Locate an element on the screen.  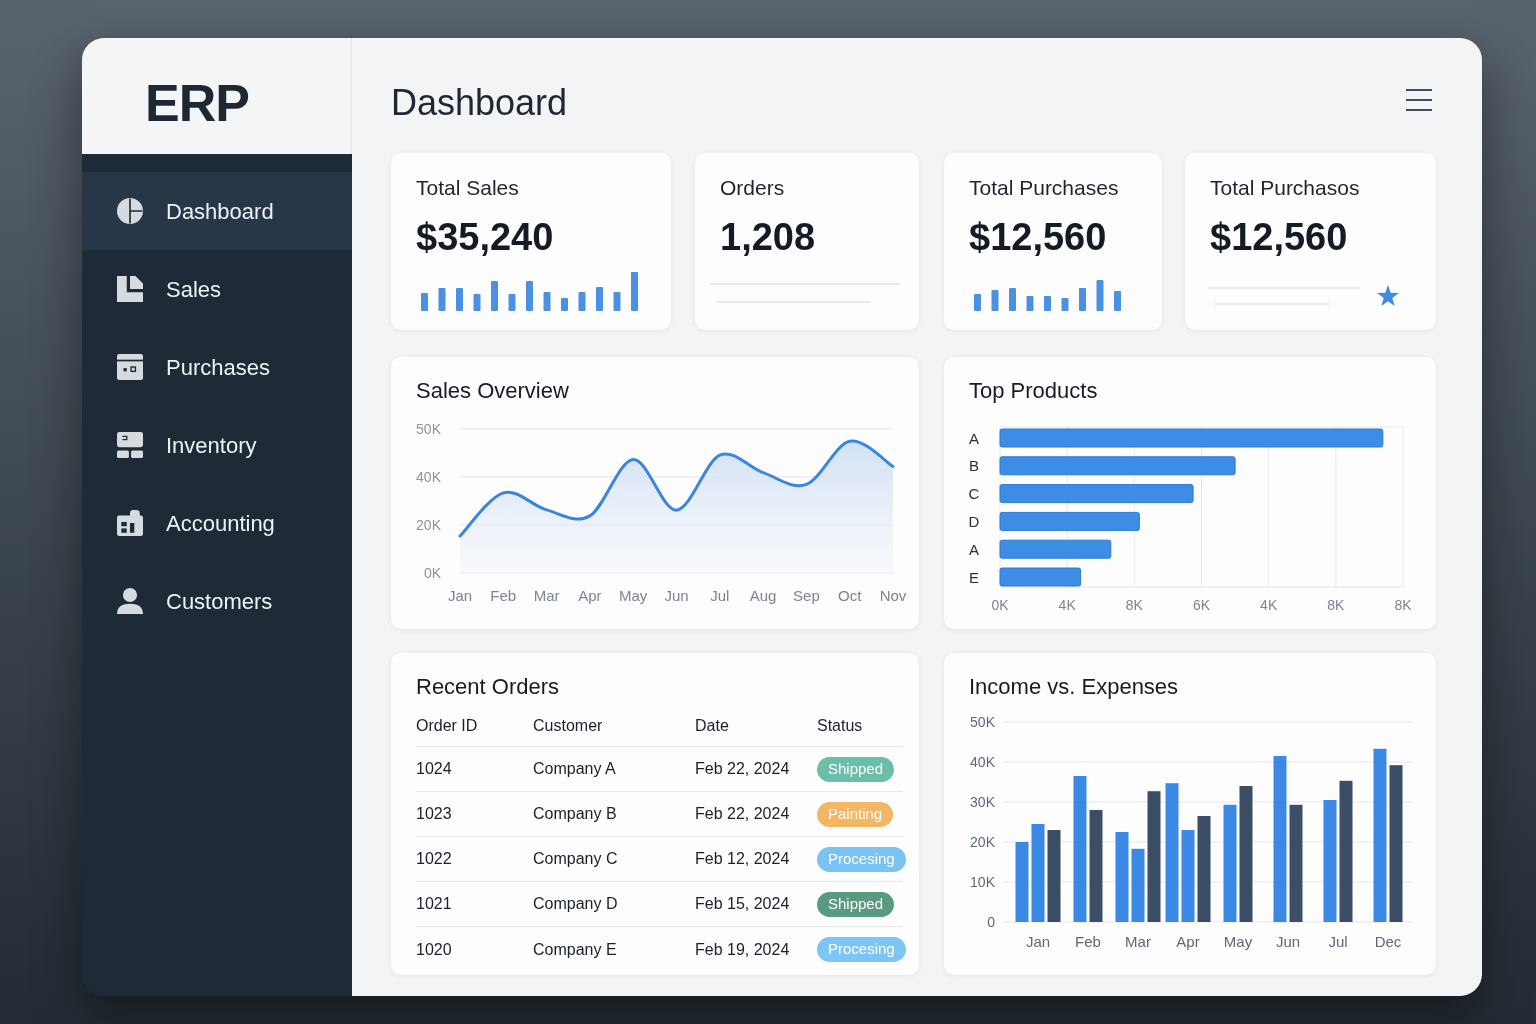
axis-label: Oct is located at coordinates (850, 595).